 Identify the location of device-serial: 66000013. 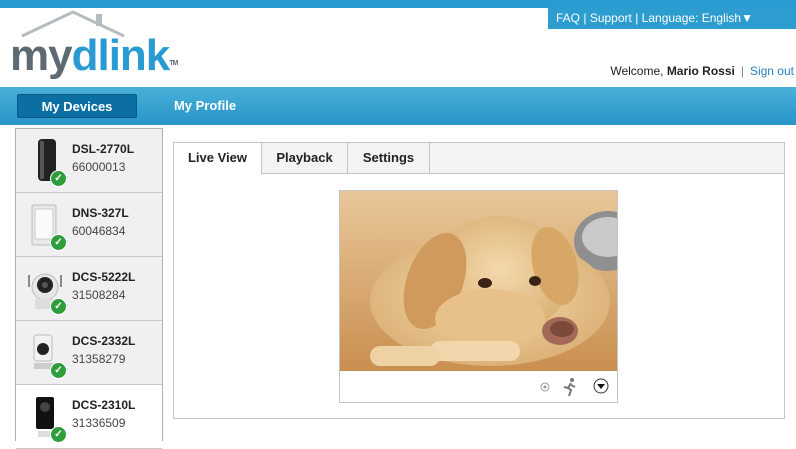
(99, 167).